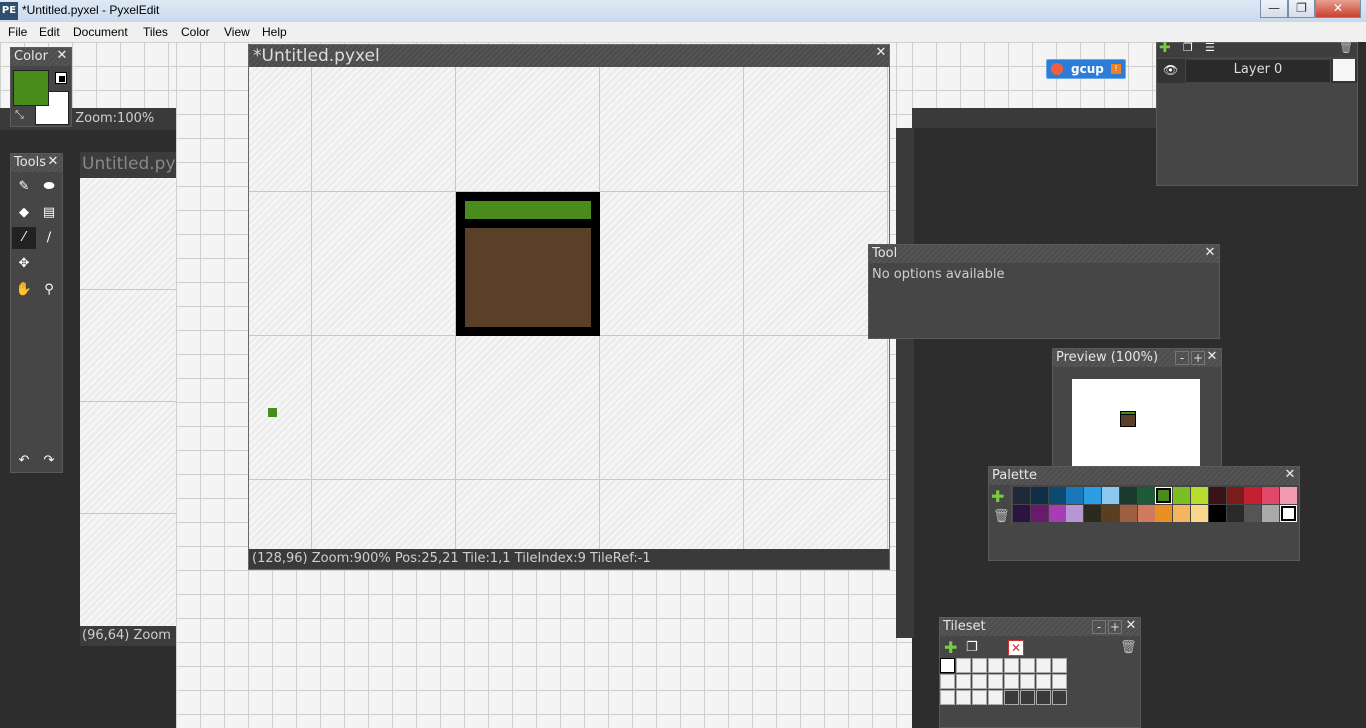 The width and height of the screenshot is (1366, 728). Describe the element at coordinates (24, 461) in the screenshot. I see `undo-icon: ↶` at that location.